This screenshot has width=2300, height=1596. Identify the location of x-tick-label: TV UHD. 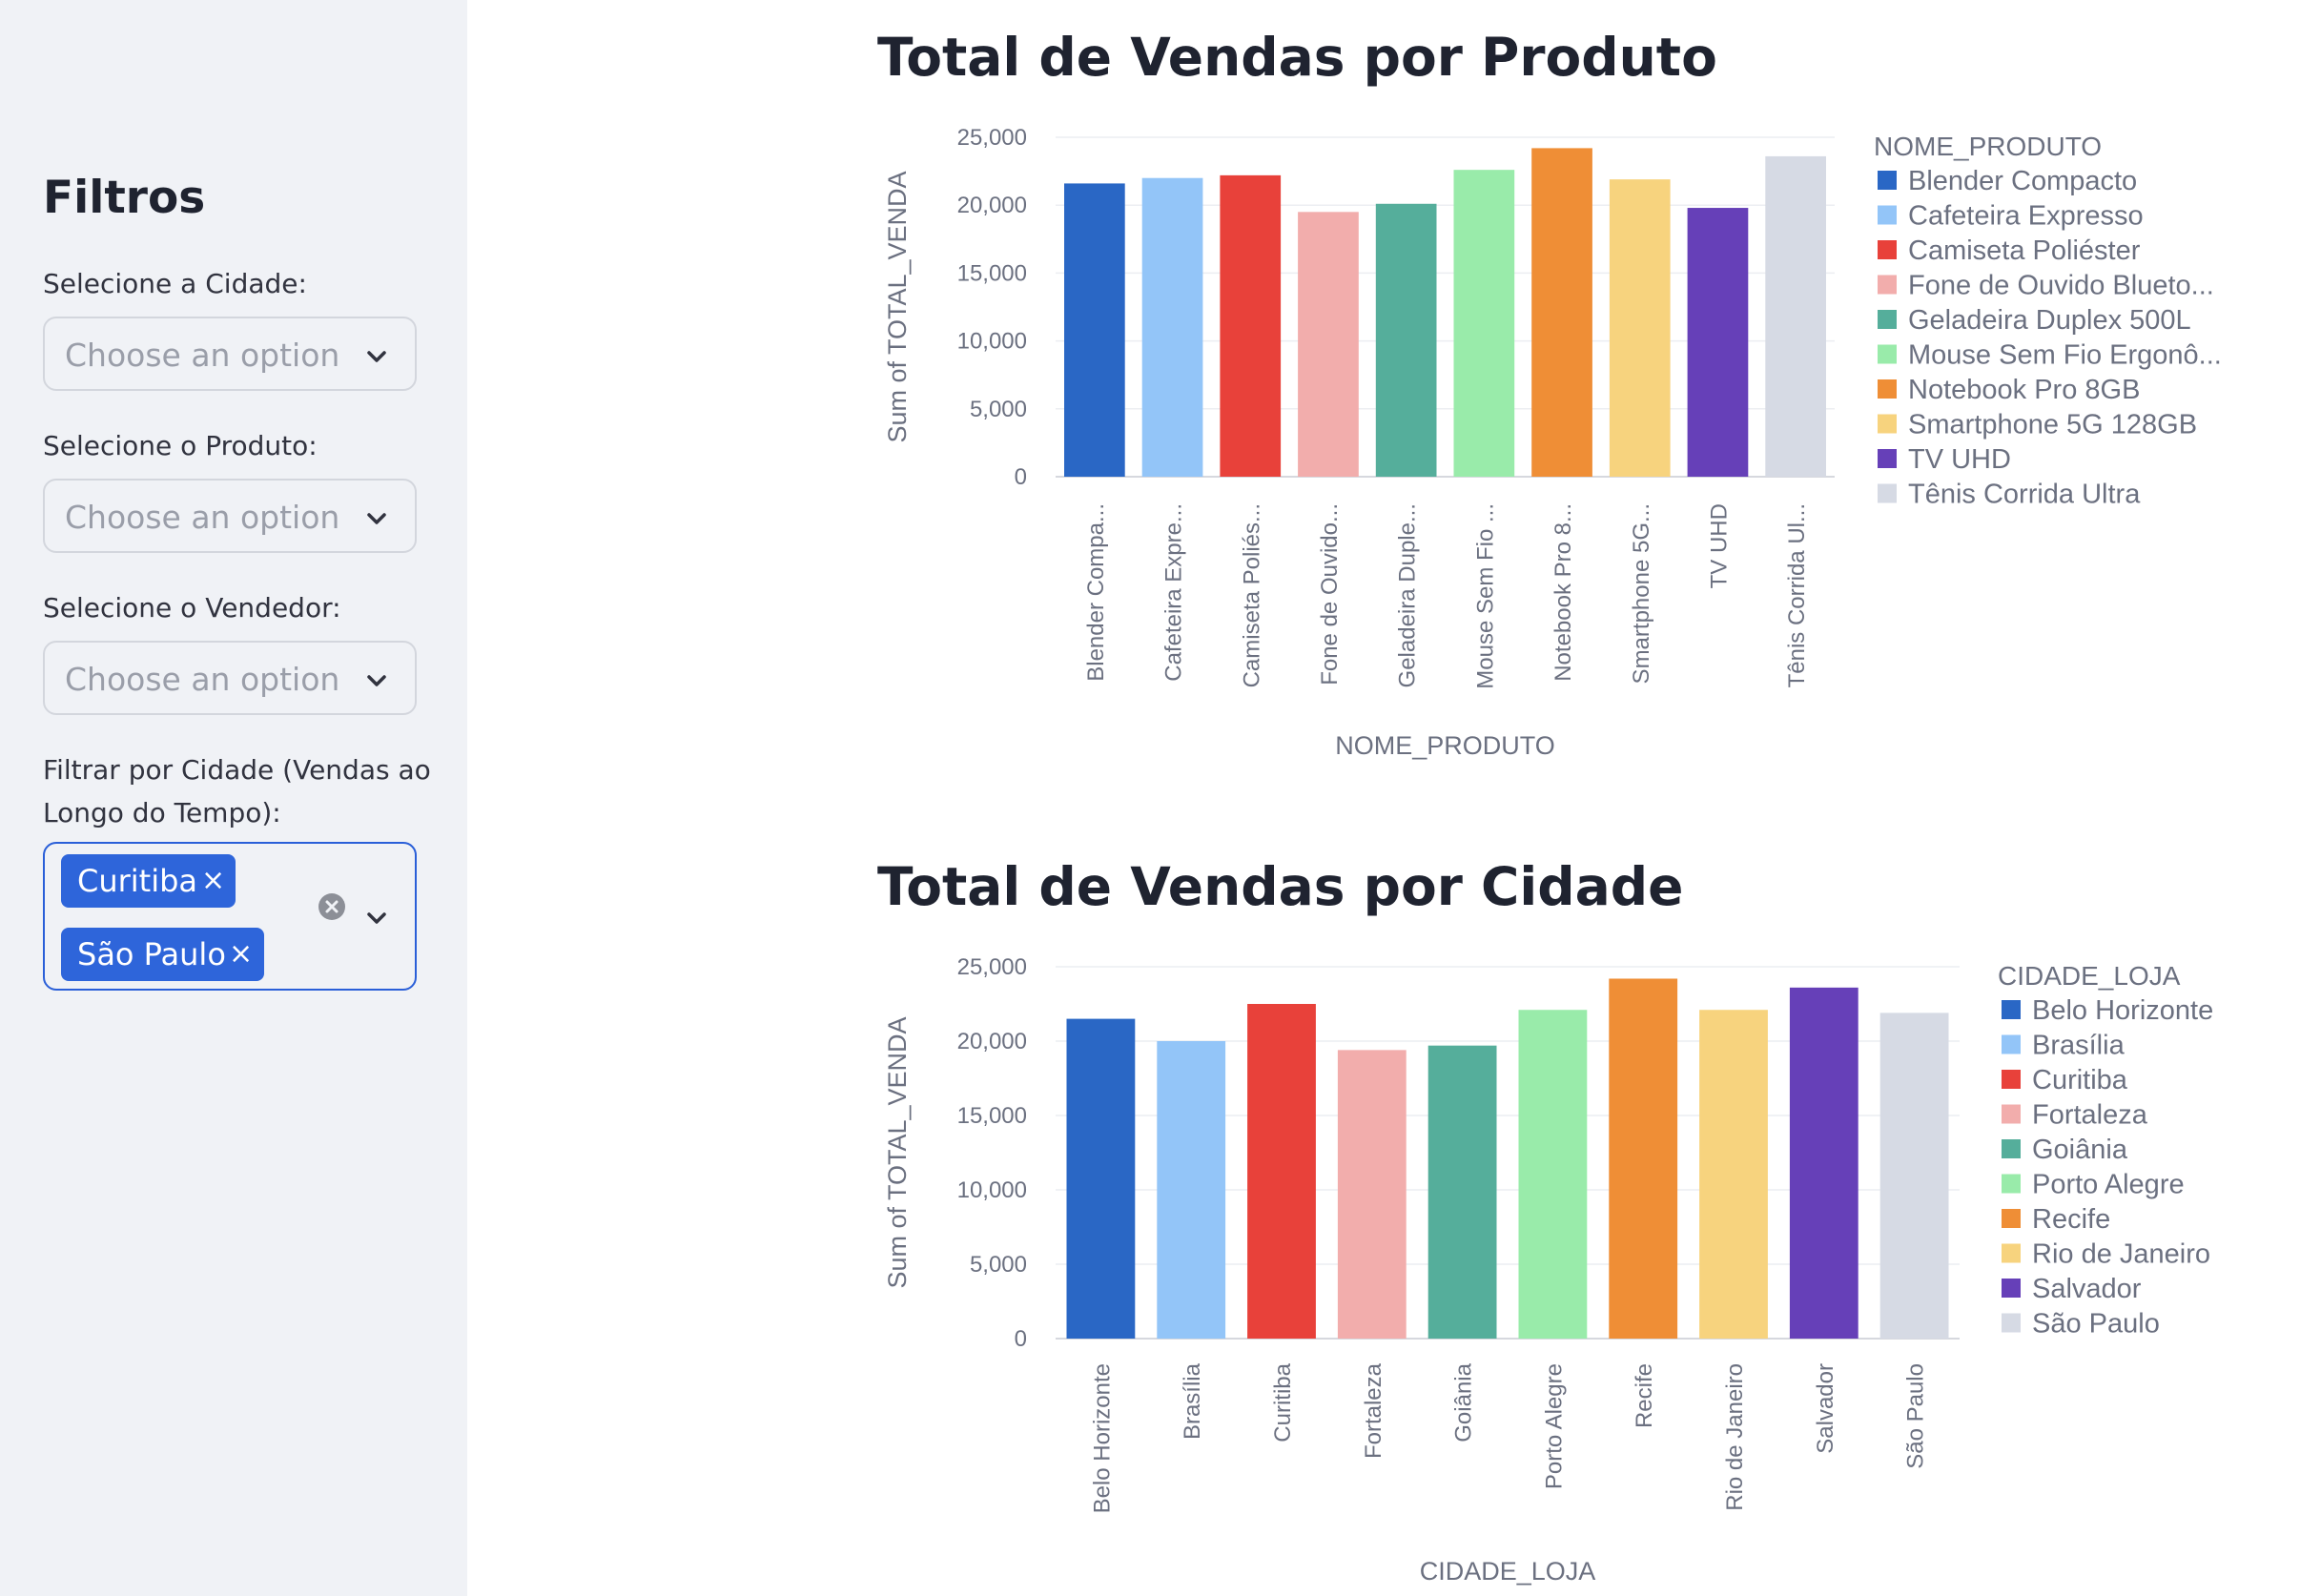
(1719, 546).